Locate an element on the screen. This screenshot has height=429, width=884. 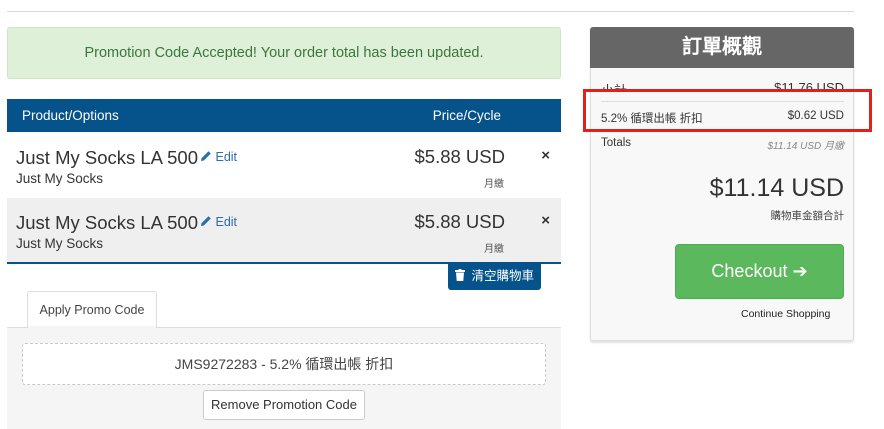
promo-code-text: JMS9272283 - 5.2% 循環出帳 折扣 is located at coordinates (284, 364).